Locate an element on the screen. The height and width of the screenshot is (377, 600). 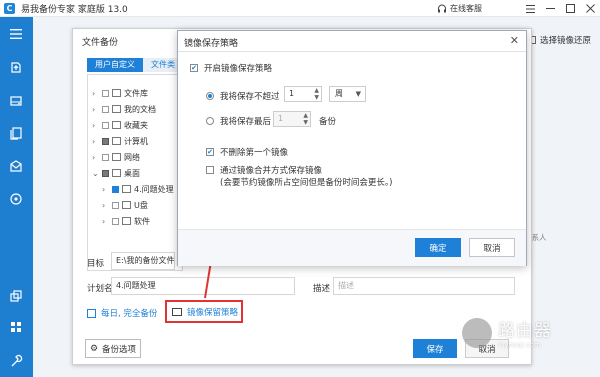
tab-custom: 用户自定义 is located at coordinates (115, 65).